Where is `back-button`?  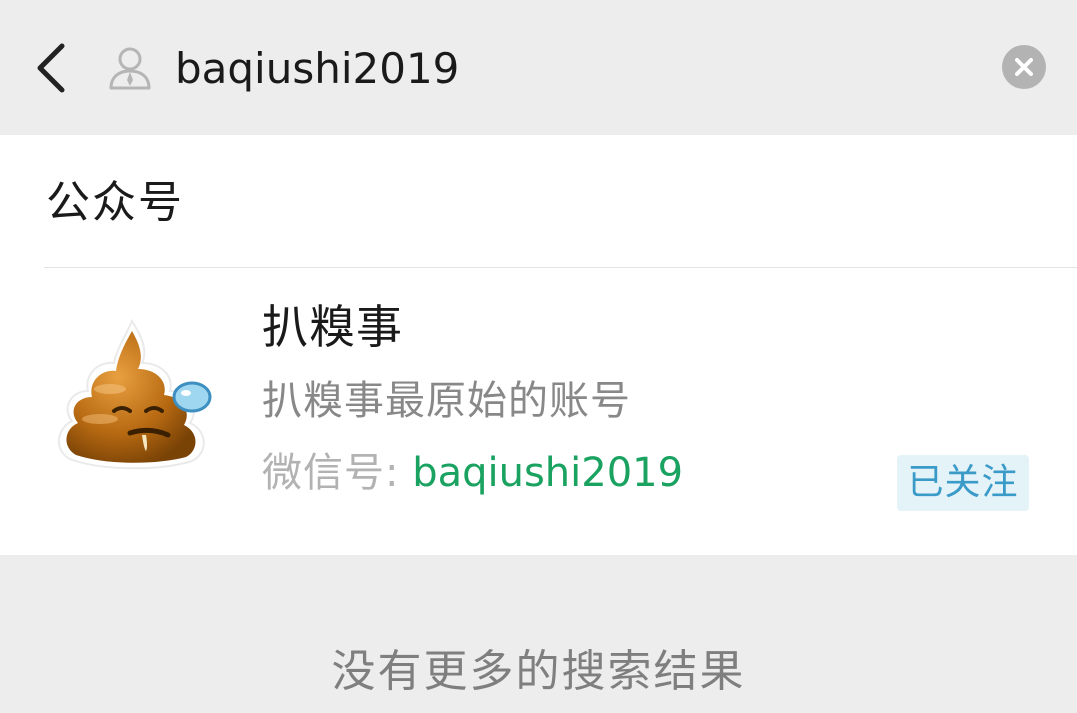
back-button is located at coordinates (52, 68).